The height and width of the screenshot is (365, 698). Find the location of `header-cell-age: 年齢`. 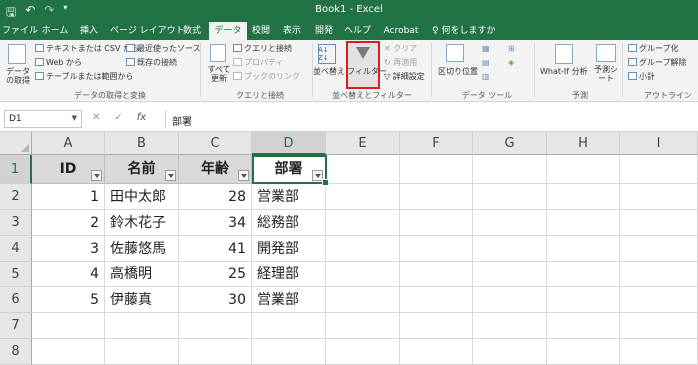

header-cell-age: 年齢 is located at coordinates (215, 169).